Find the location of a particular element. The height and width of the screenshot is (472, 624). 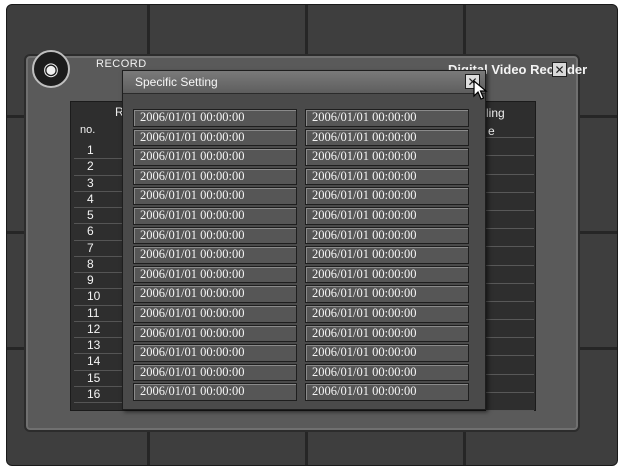

row-number: 6 is located at coordinates (99, 232).